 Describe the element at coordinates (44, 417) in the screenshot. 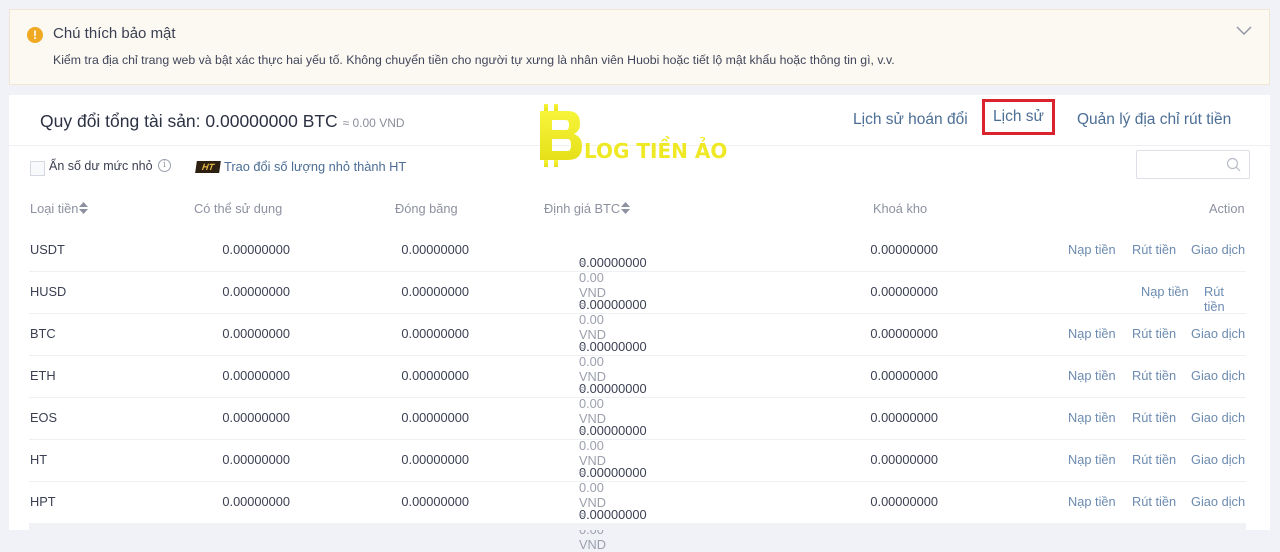

I see `coin-name: EOS` at that location.